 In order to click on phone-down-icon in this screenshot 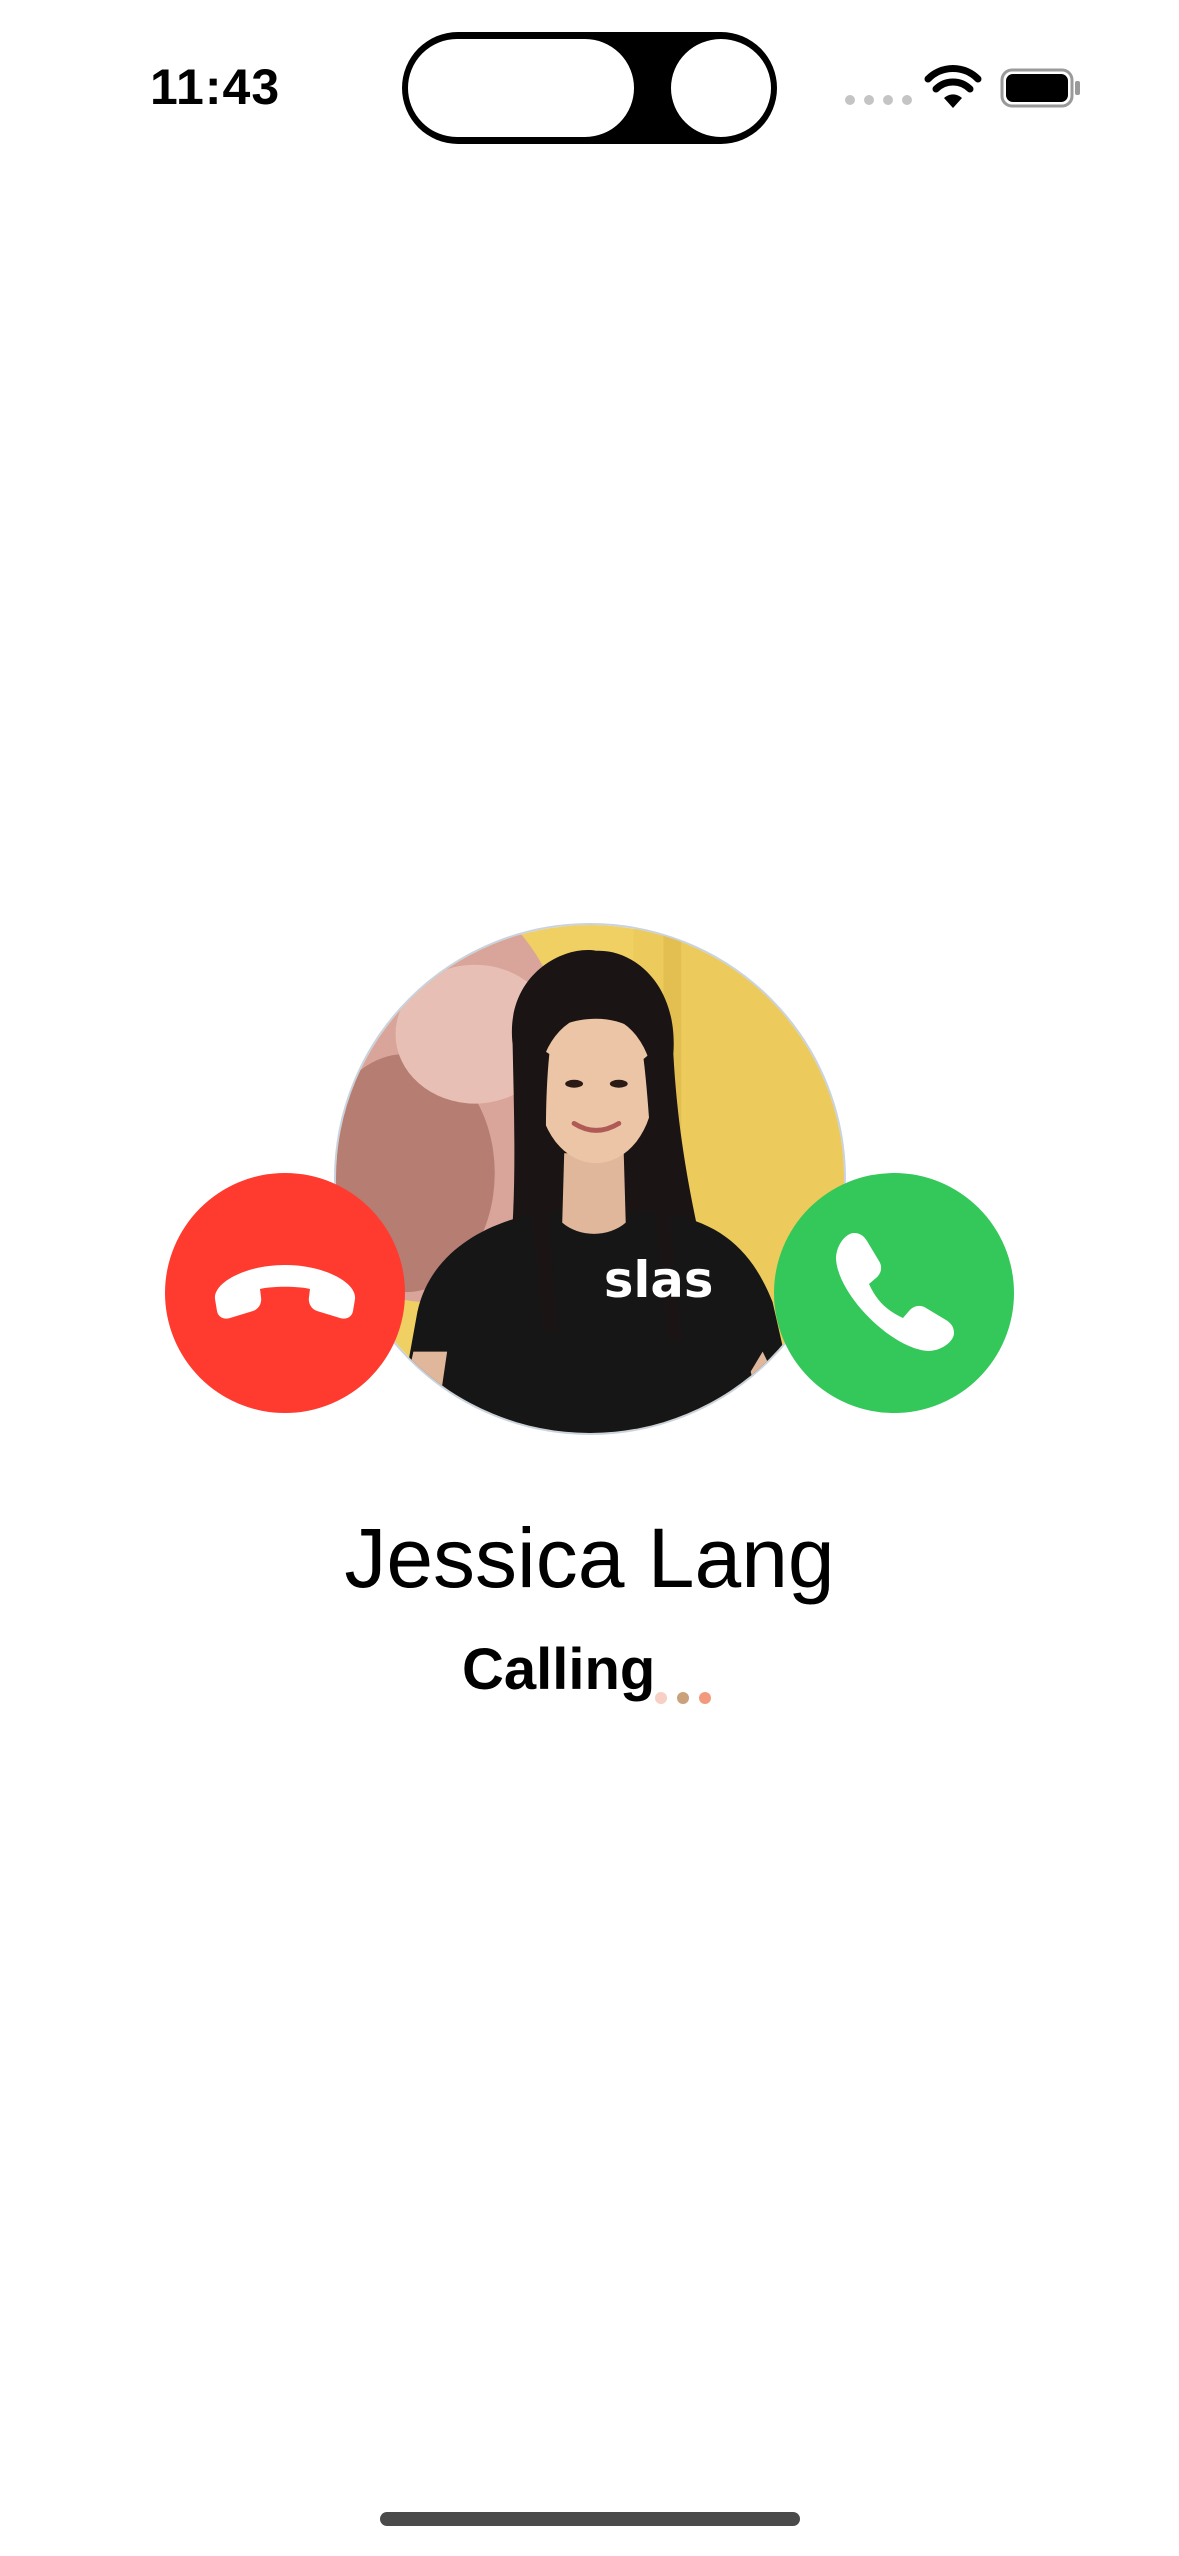, I will do `click(285, 1292)`.